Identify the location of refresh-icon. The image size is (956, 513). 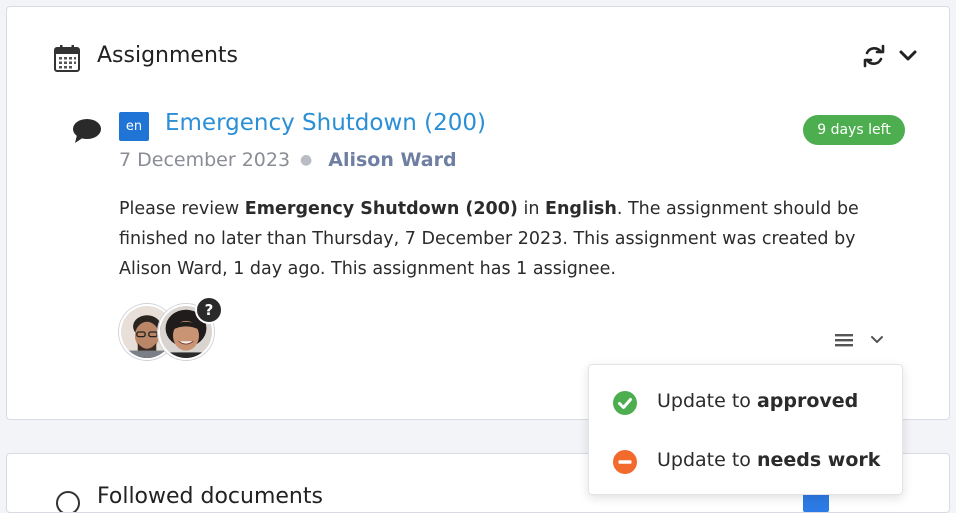
(874, 56).